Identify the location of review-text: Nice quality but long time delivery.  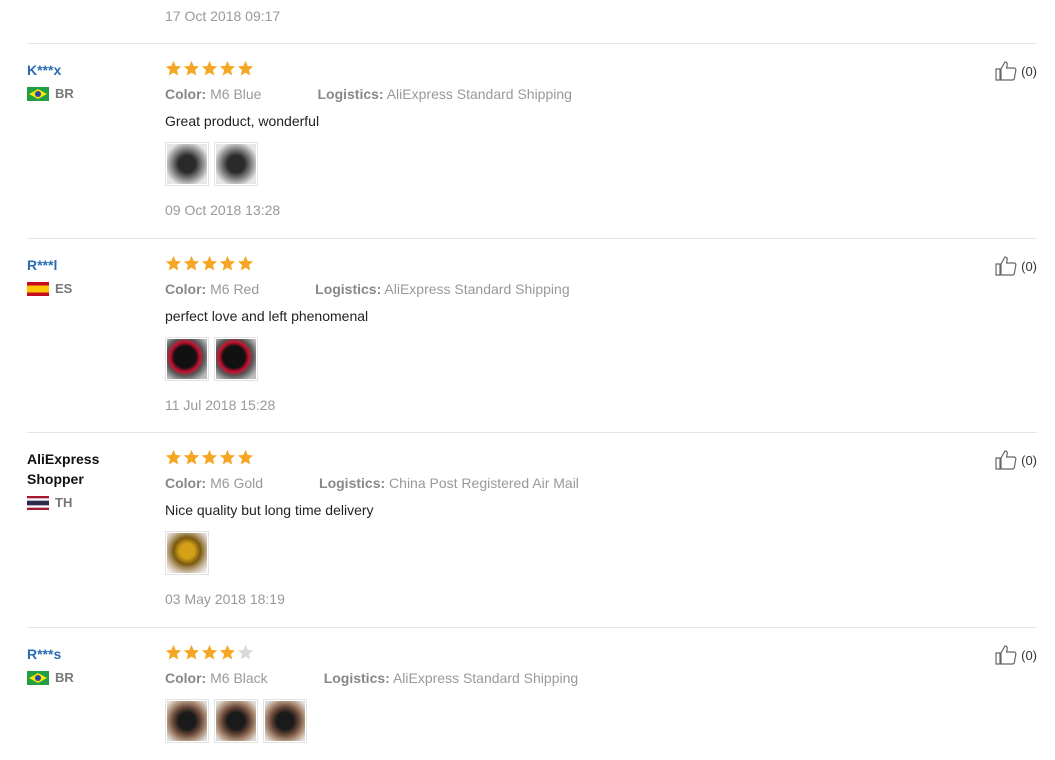
(269, 510).